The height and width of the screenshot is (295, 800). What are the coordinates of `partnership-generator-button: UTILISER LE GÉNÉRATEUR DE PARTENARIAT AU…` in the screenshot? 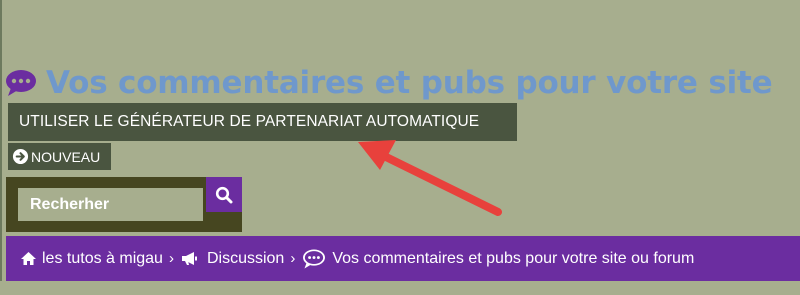 It's located at (262, 122).